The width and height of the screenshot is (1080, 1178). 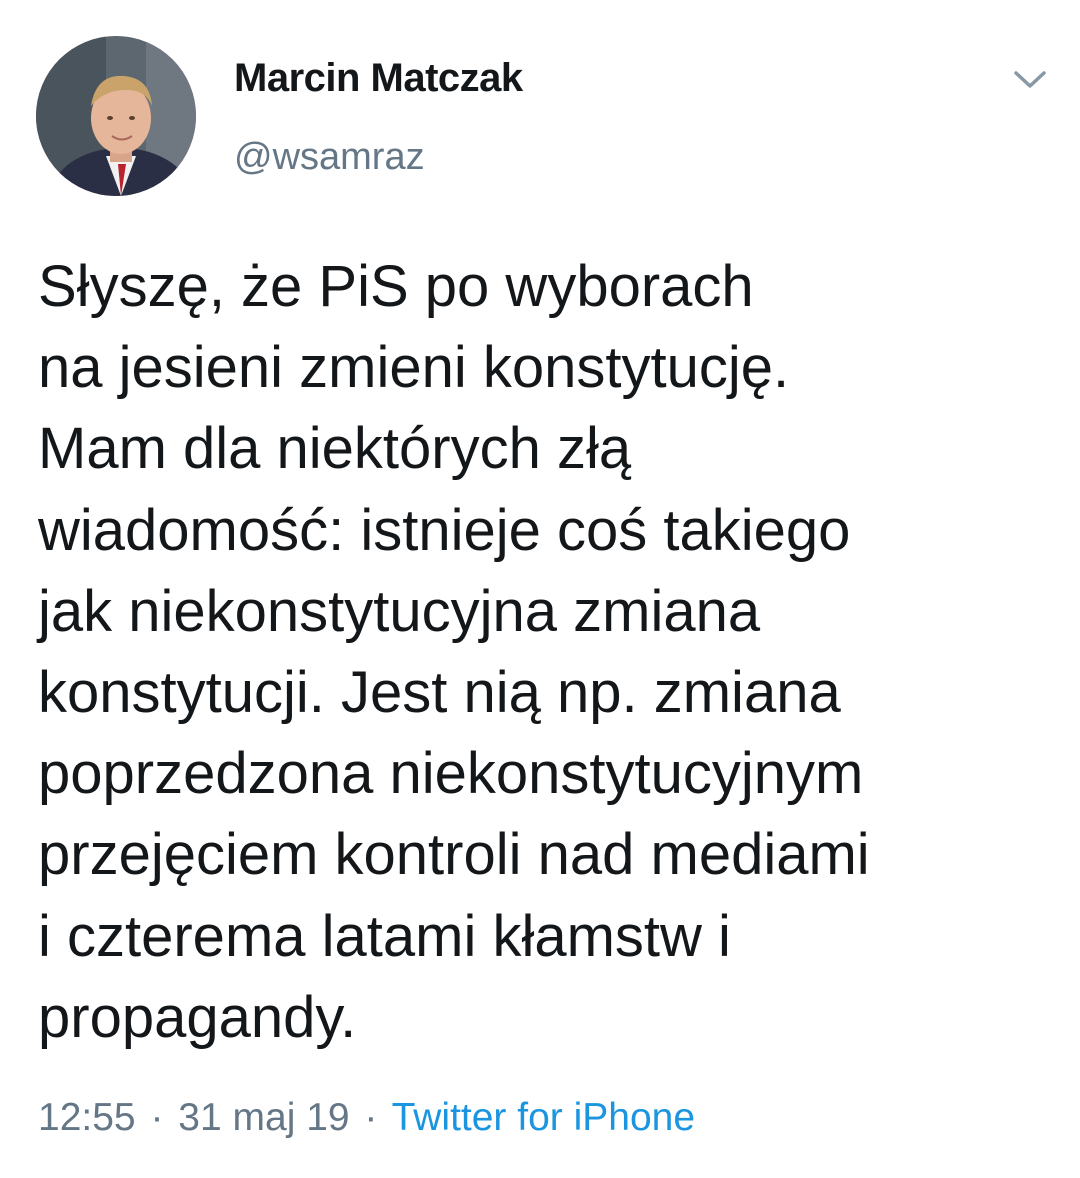 What do you see at coordinates (329, 157) in the screenshot?
I see `author-handle: @wsamraz` at bounding box center [329, 157].